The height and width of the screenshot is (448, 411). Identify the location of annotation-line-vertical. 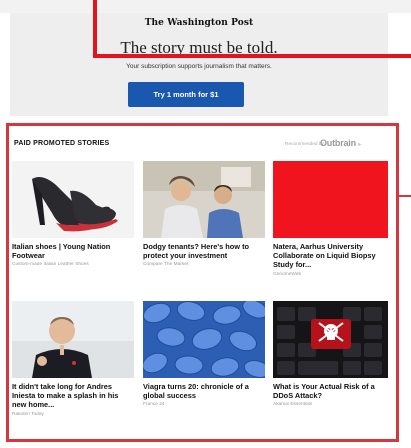
(95, 28).